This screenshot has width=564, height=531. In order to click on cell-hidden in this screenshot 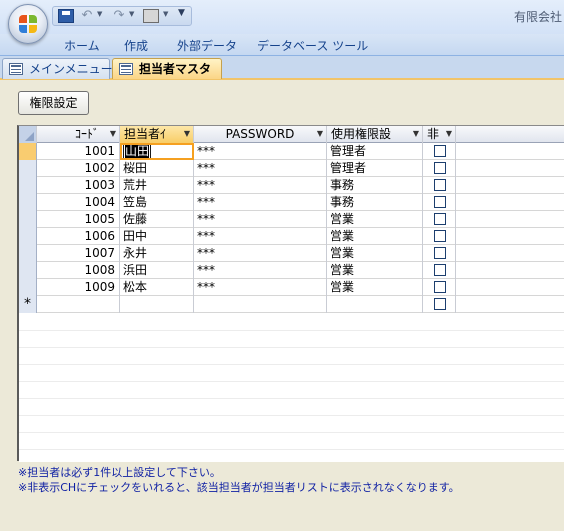, I will do `click(439, 304)`.